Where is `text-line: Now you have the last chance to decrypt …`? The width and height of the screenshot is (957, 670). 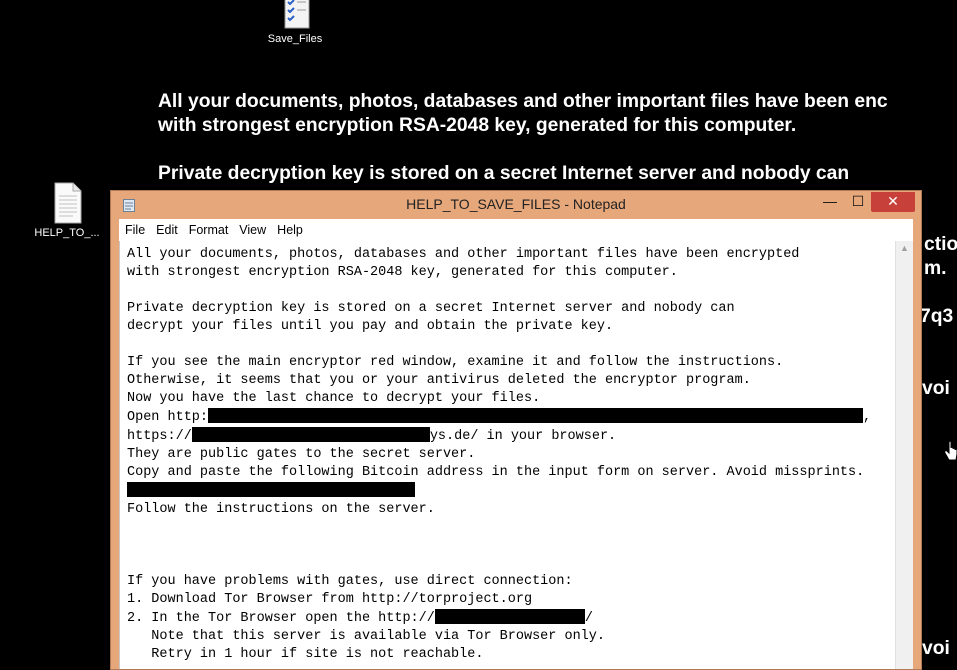 text-line: Now you have the last chance to decrypt … is located at coordinates (334, 398).